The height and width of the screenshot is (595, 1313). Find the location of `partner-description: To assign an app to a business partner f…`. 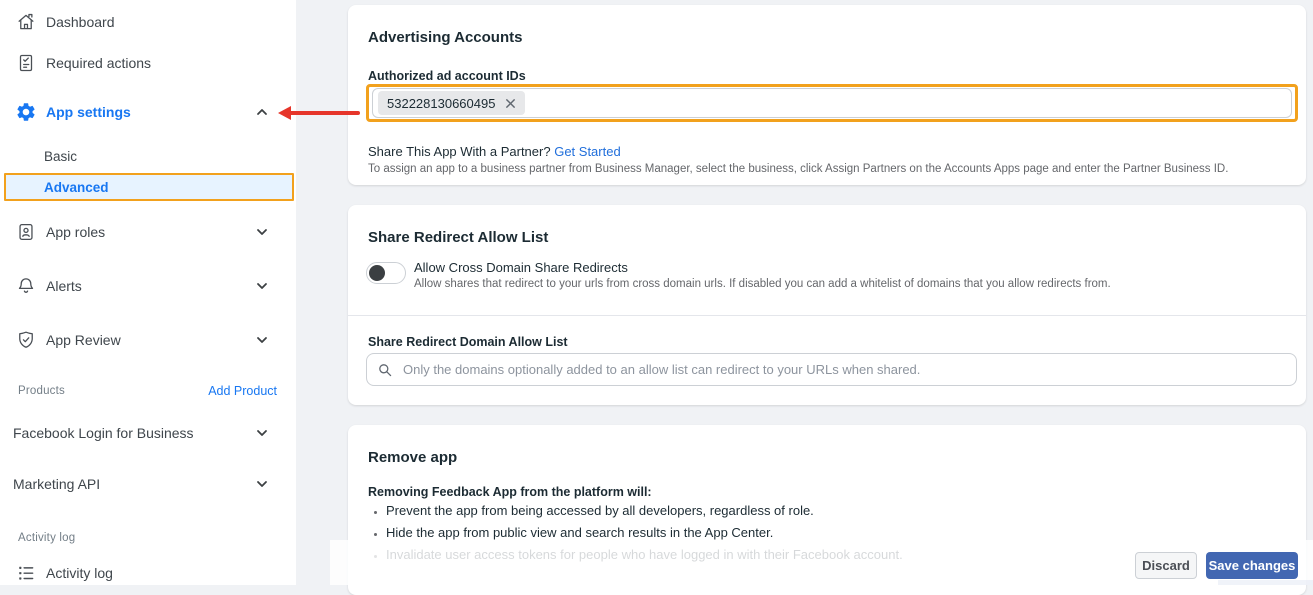

partner-description: To assign an app to a business partner f… is located at coordinates (798, 169).